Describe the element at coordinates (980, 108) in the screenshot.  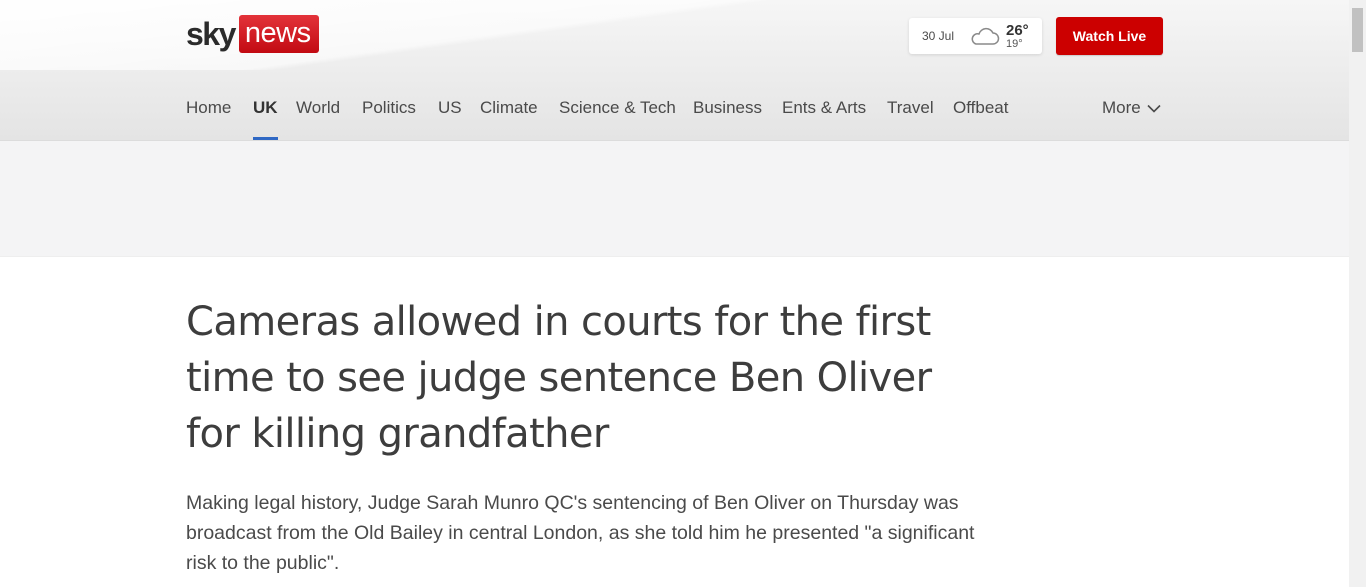
I see `nav-item-offbeat: Offbeat` at that location.